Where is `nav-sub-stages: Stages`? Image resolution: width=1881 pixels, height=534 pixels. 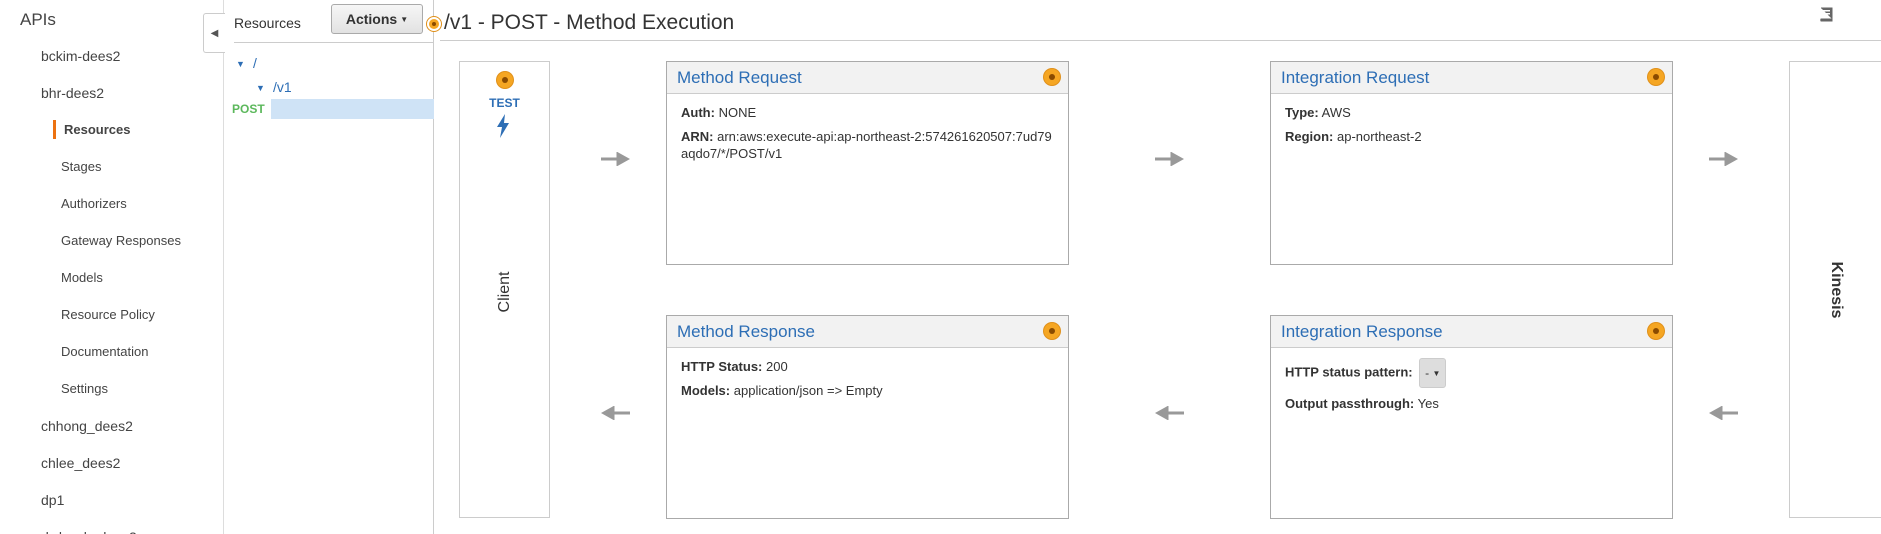
nav-sub-stages: Stages is located at coordinates (81, 166).